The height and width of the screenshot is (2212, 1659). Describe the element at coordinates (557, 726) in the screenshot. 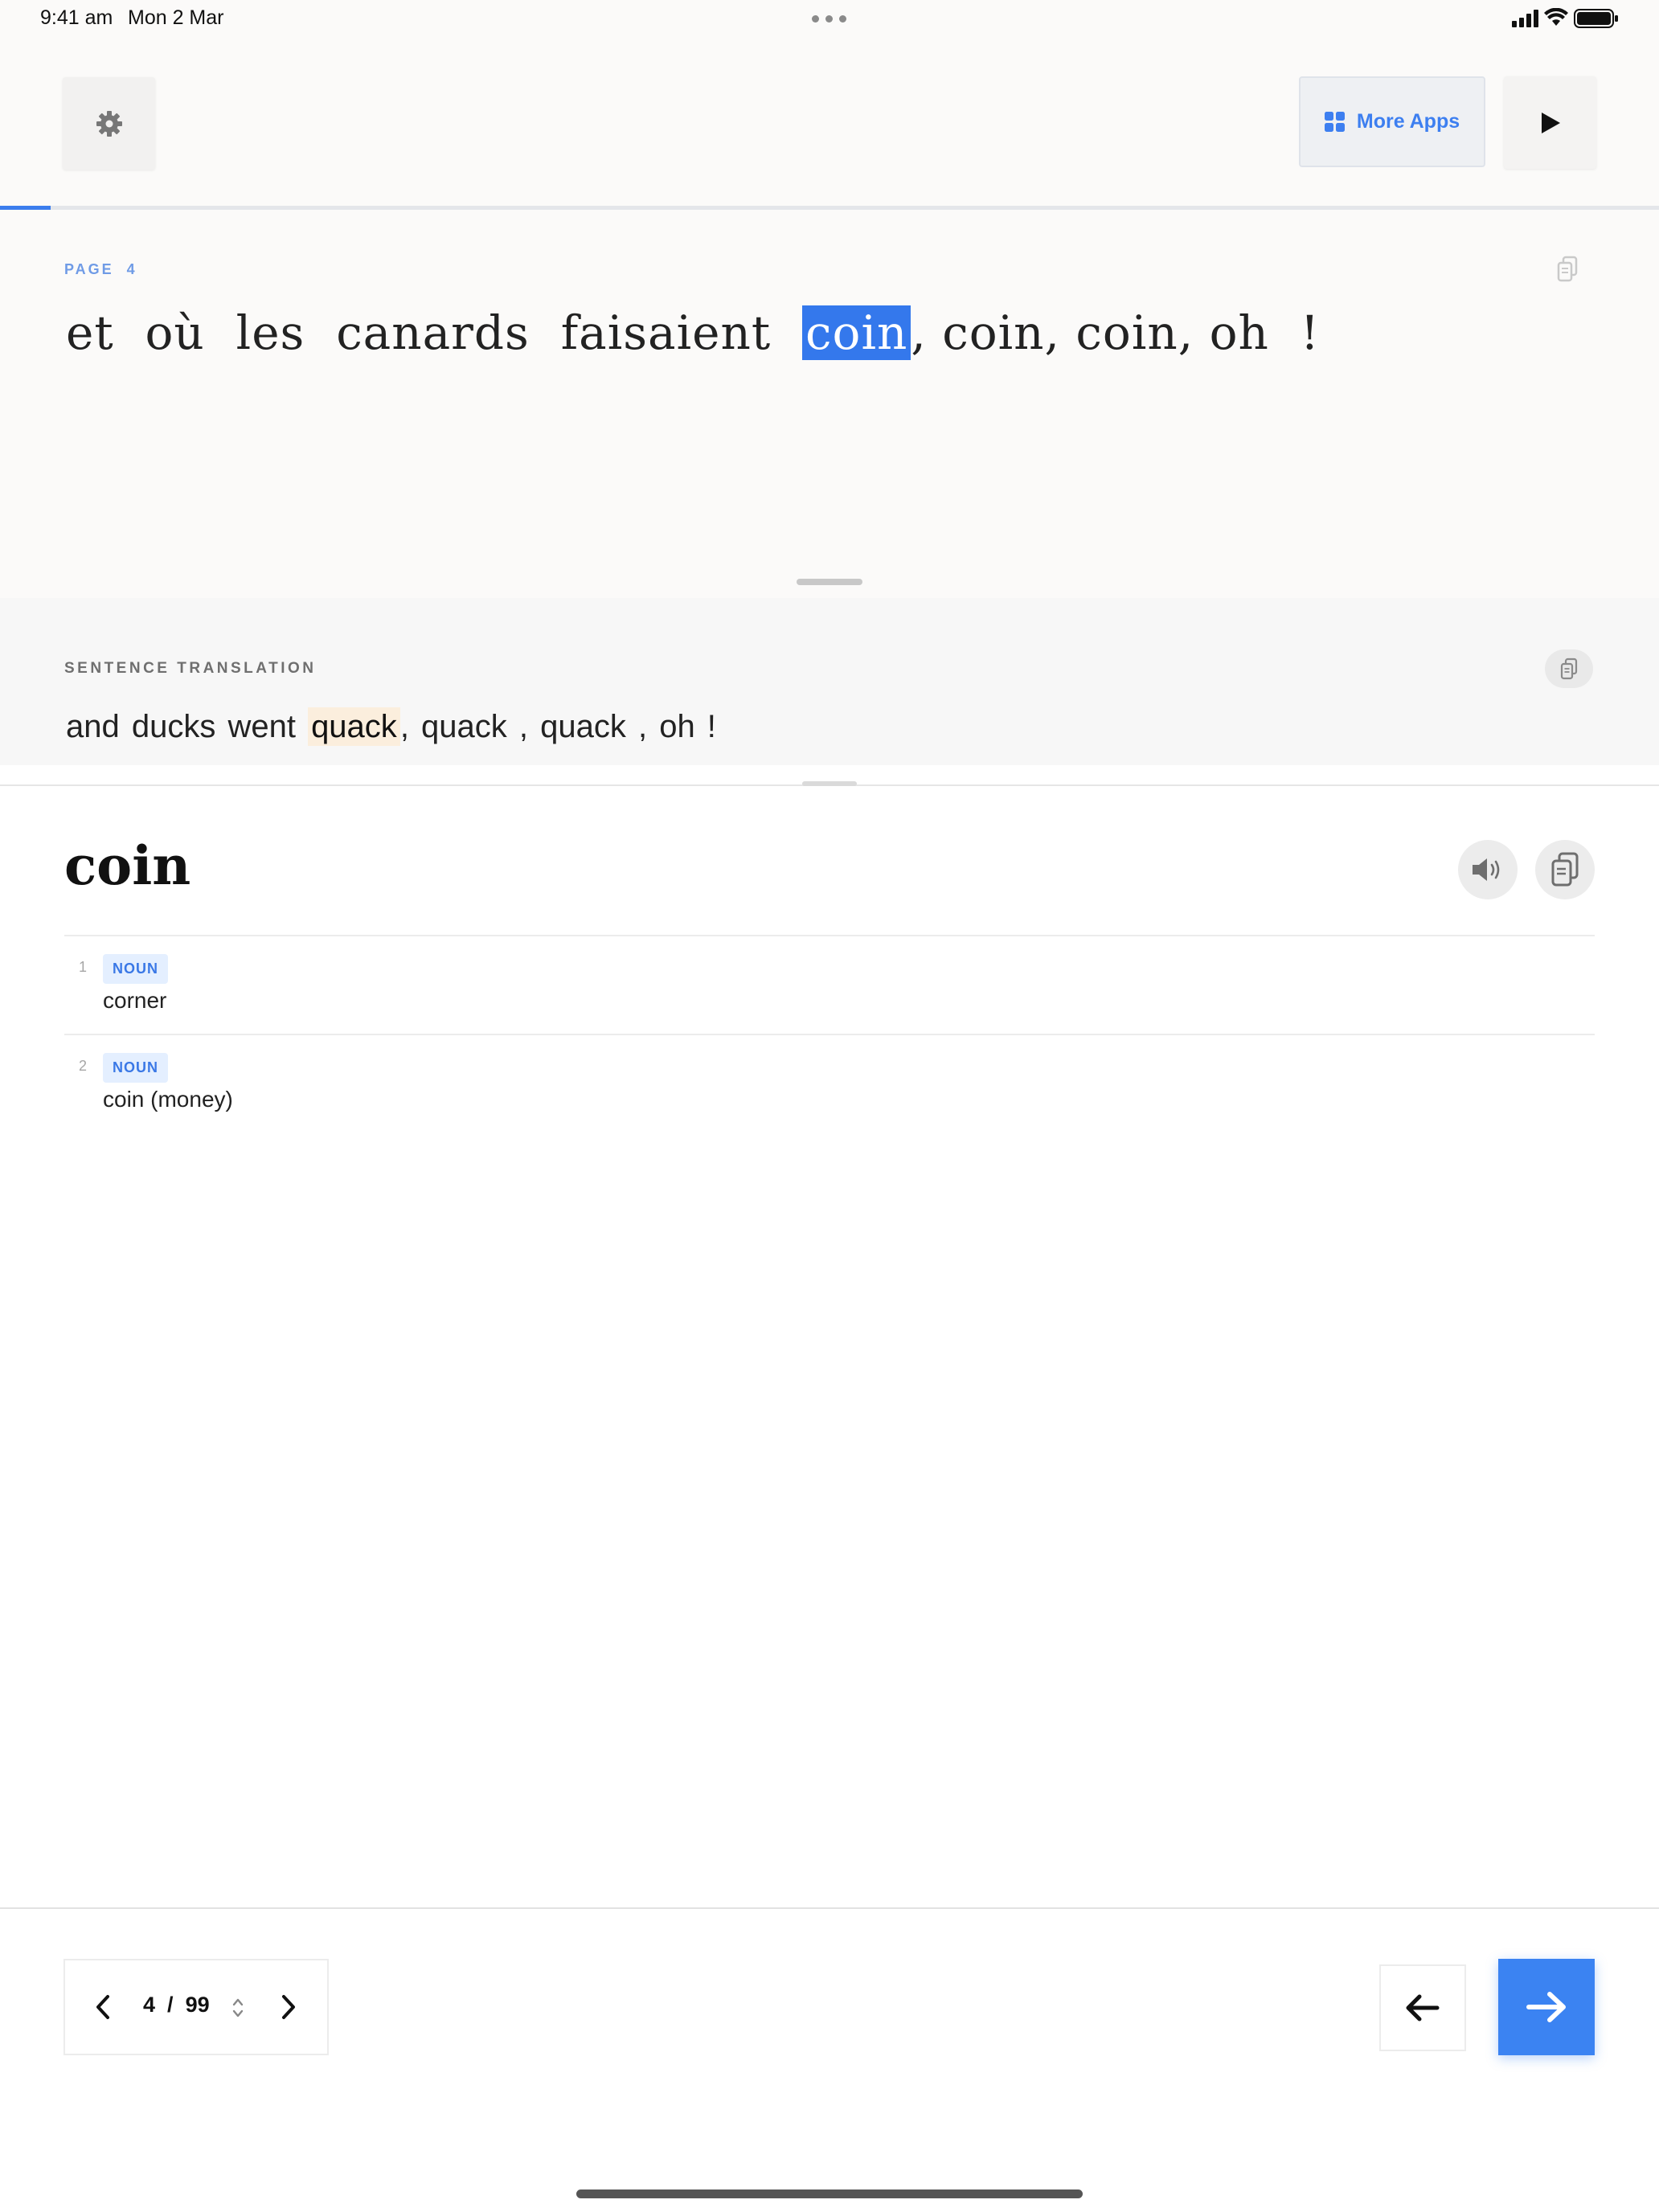

I see `translation-text: , quack , quack , oh !` at that location.